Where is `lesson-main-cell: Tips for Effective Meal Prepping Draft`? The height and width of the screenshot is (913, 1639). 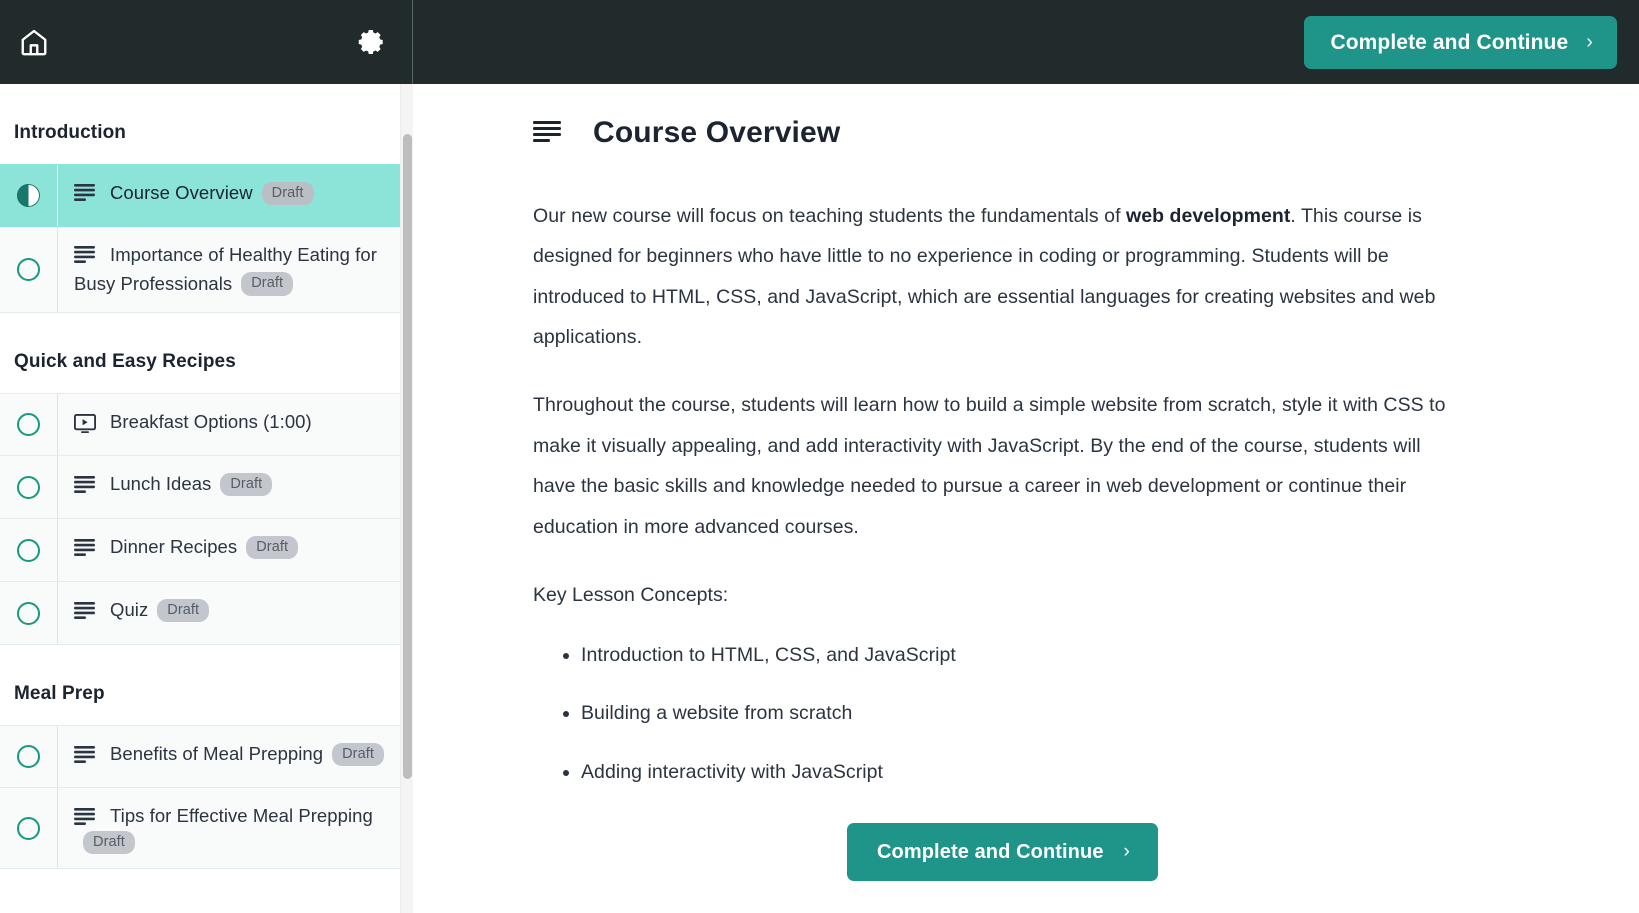
lesson-main-cell: Tips for Effective Meal Prepping Draft is located at coordinates (228, 828).